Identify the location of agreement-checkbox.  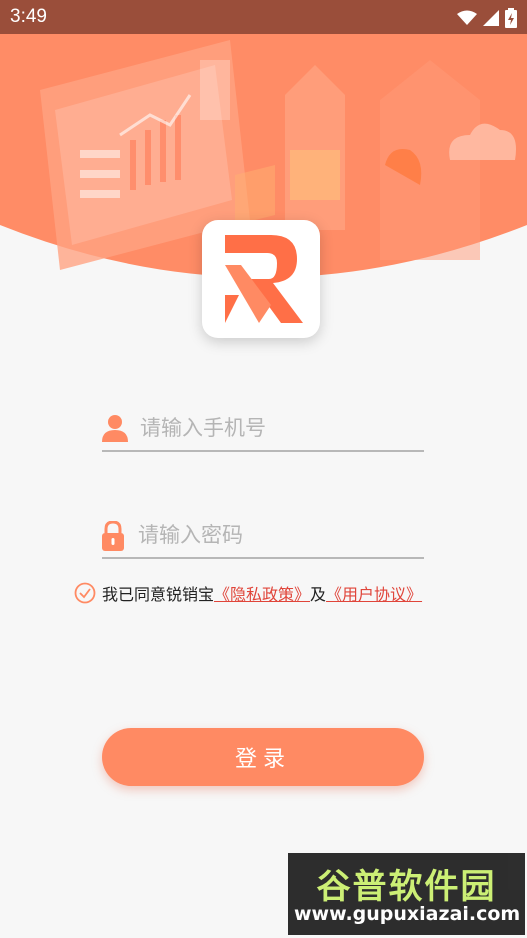
(85, 593).